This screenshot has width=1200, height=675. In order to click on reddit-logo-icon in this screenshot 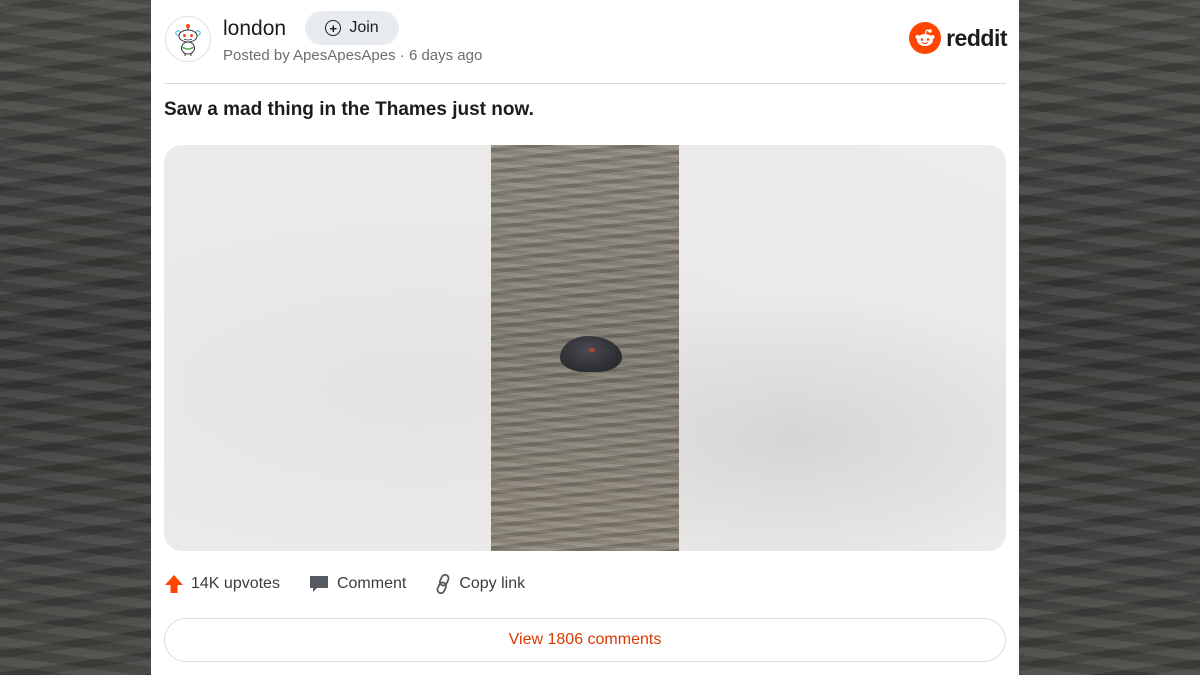, I will do `click(925, 38)`.